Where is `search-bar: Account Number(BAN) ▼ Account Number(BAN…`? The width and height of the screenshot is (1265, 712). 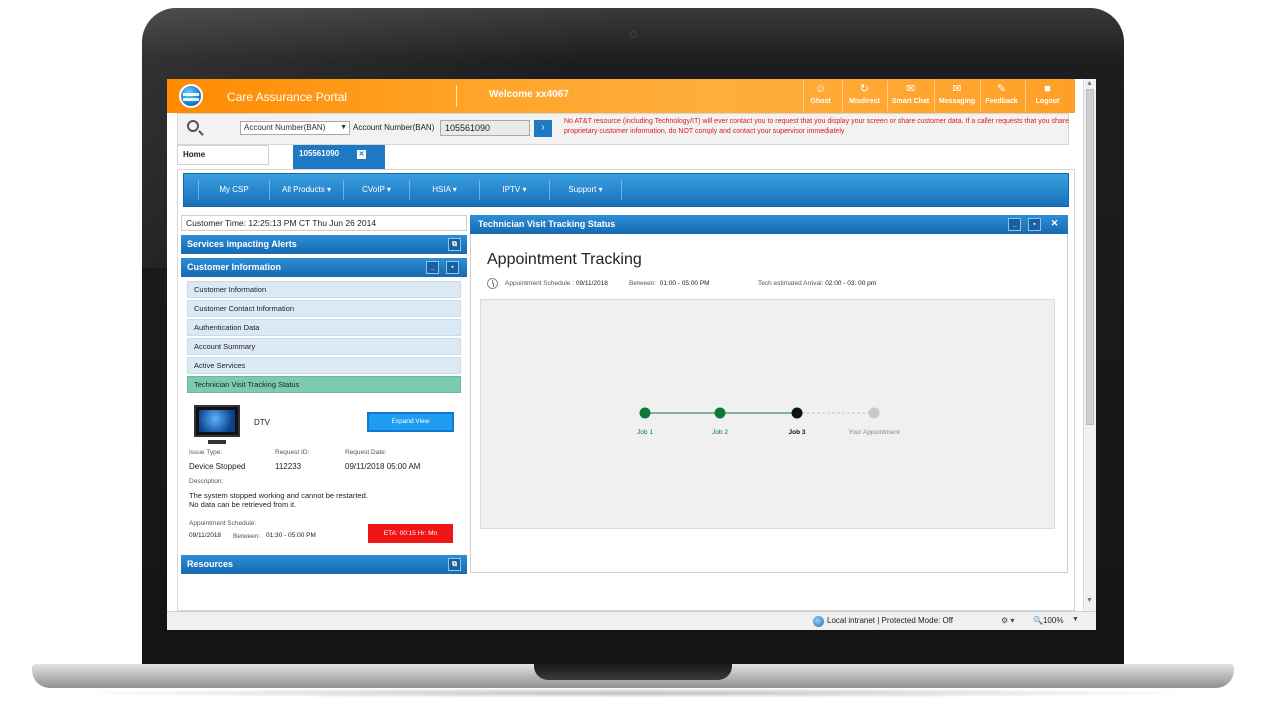 search-bar: Account Number(BAN) ▼ Account Number(BAN… is located at coordinates (623, 129).